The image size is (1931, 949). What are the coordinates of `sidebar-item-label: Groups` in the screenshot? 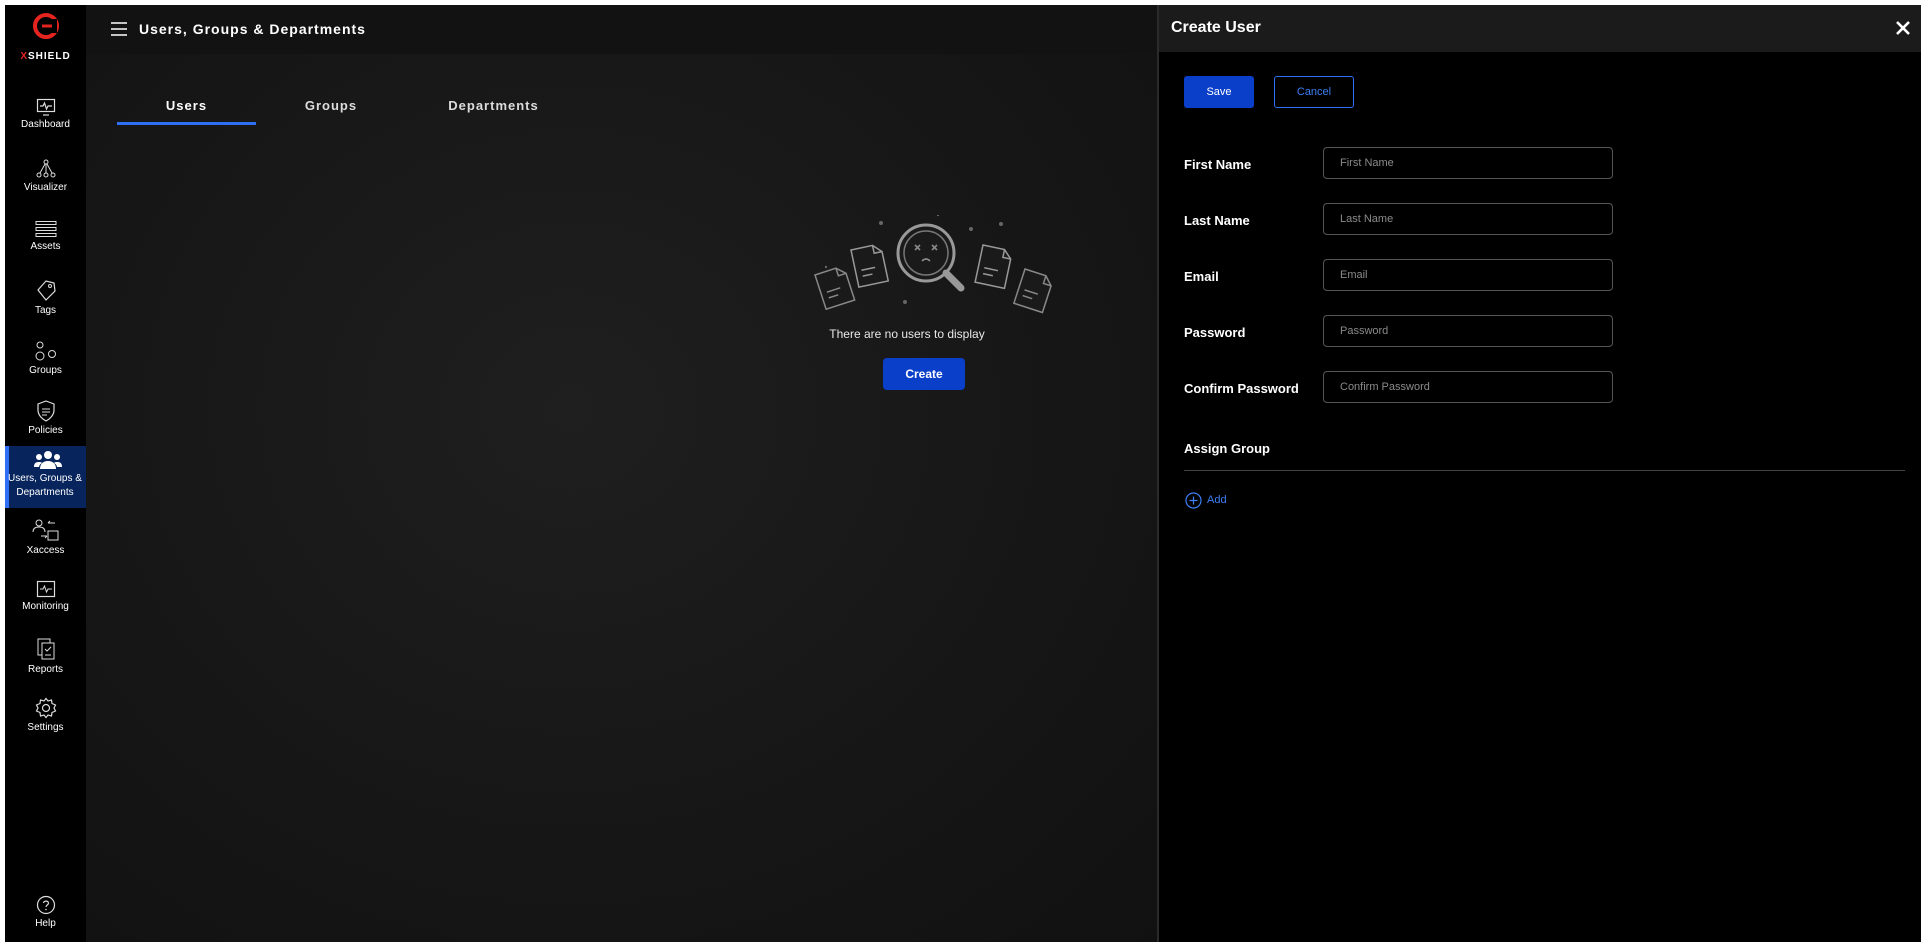 It's located at (45, 370).